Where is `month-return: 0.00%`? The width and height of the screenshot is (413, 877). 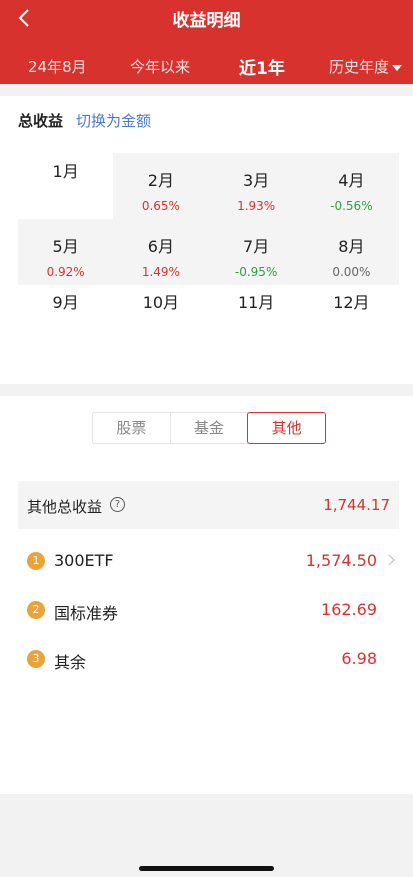 month-return: 0.00% is located at coordinates (351, 272).